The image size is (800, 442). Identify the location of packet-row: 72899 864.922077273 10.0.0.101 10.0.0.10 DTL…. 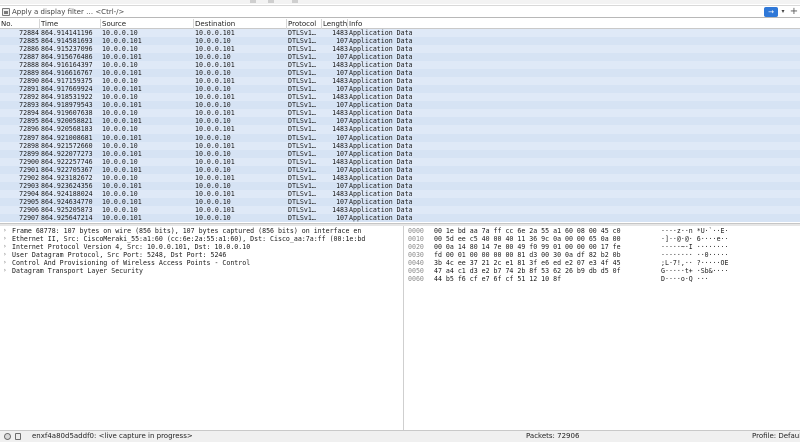
(400, 153).